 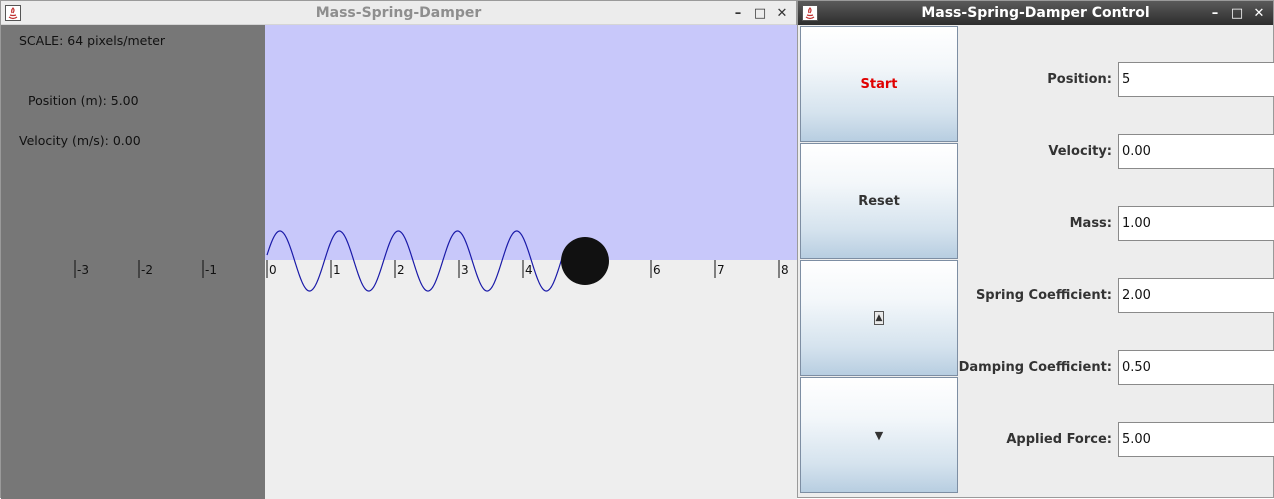 What do you see at coordinates (1059, 439) in the screenshot?
I see `applied-force-label: Applied Force:` at bounding box center [1059, 439].